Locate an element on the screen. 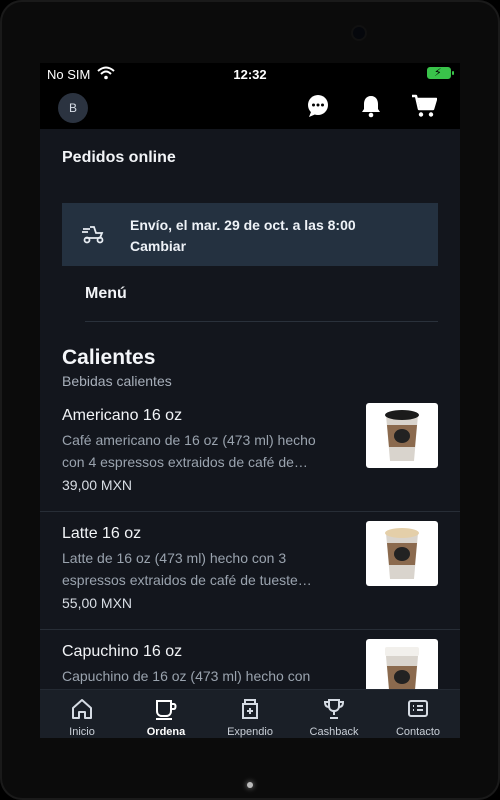 This screenshot has height=800, width=500. nav-label: Expendio is located at coordinates (250, 732).